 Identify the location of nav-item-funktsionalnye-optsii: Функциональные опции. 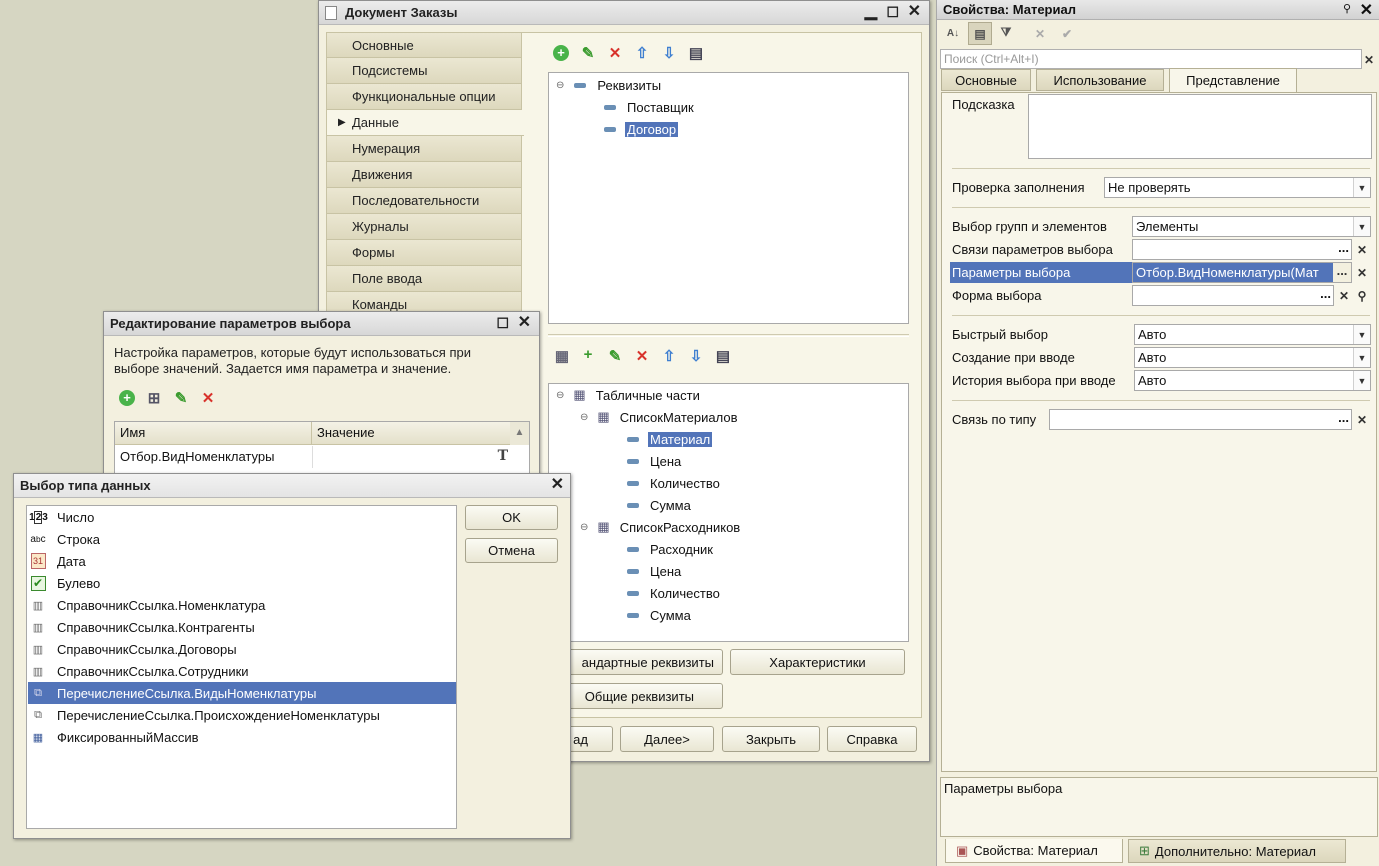
(424, 97).